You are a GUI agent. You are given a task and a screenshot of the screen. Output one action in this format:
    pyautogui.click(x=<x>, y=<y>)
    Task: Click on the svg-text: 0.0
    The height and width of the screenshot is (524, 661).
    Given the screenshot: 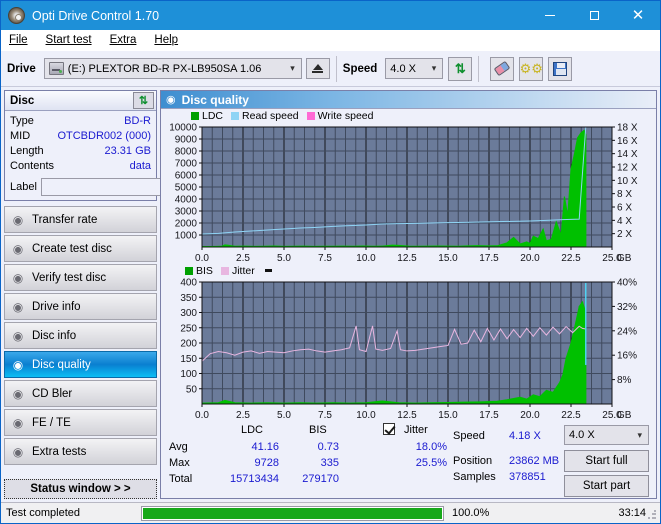 What is the action you would take?
    pyautogui.click(x=202, y=258)
    